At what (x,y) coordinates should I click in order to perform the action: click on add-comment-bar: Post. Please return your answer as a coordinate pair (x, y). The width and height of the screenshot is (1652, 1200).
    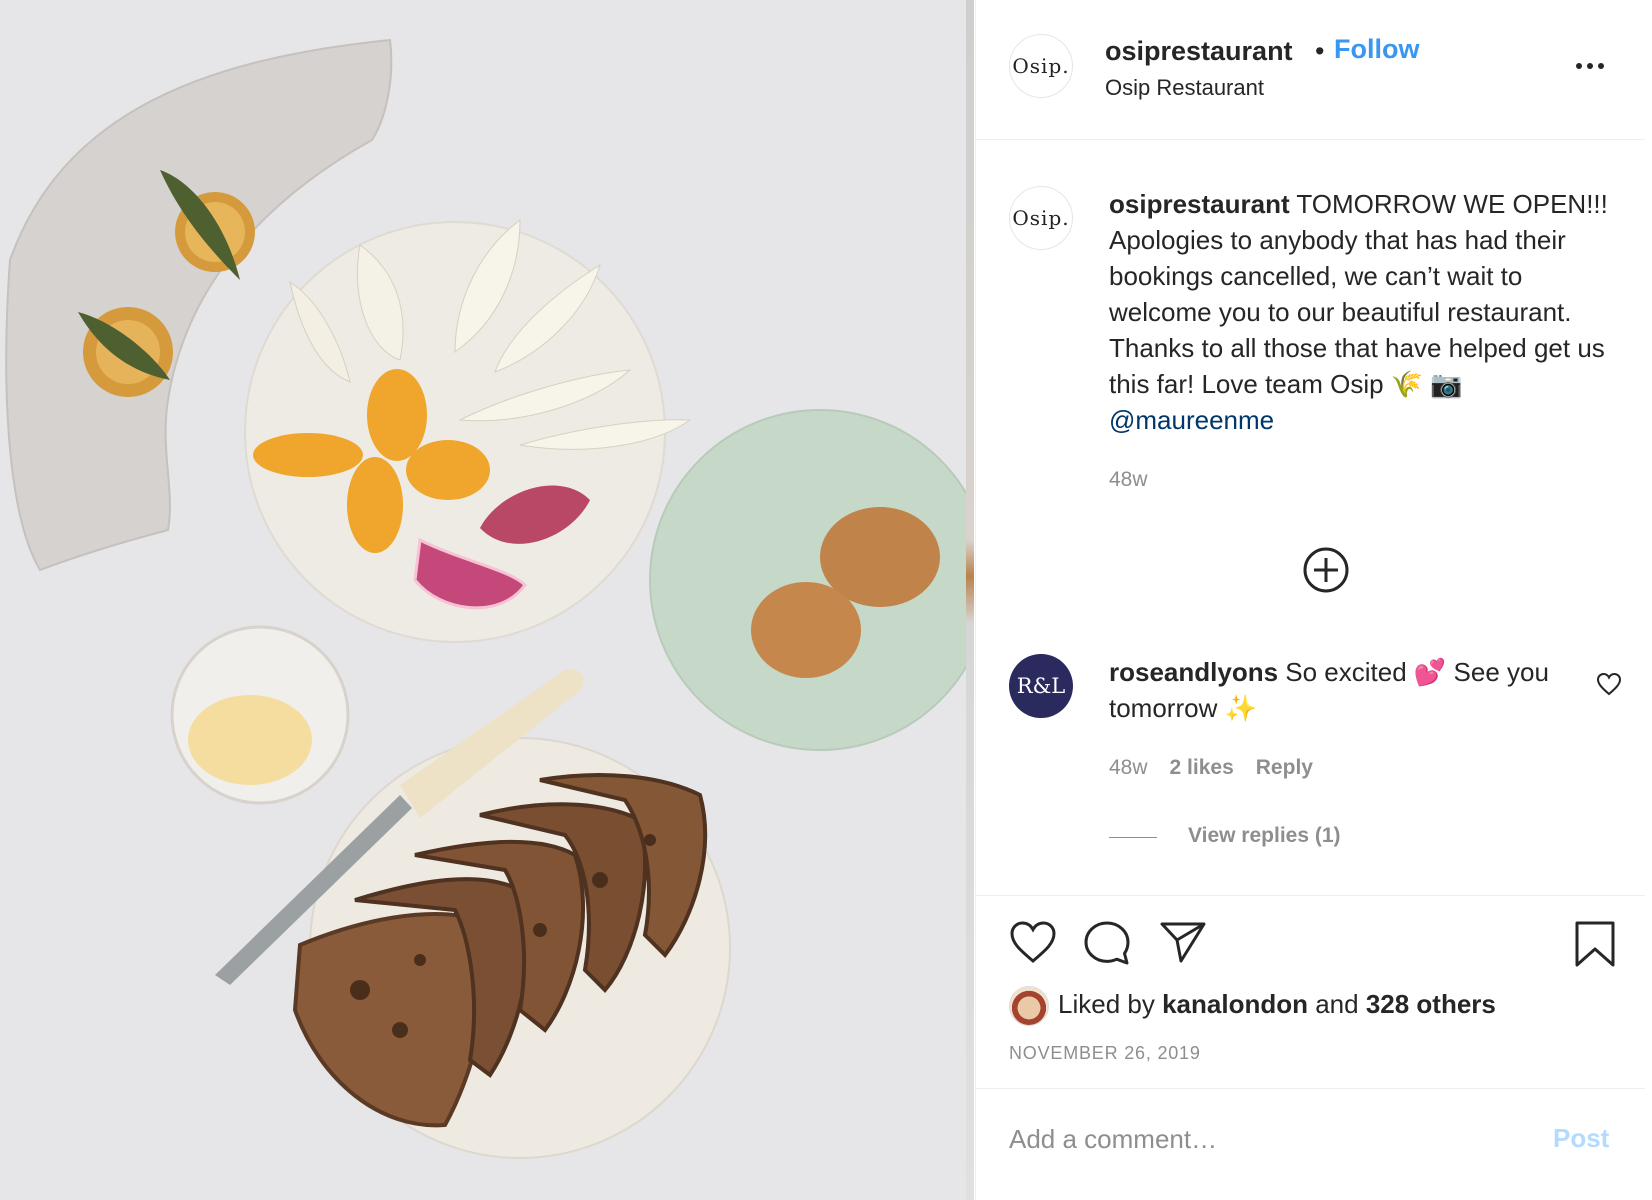
    Looking at the image, I should click on (1310, 1144).